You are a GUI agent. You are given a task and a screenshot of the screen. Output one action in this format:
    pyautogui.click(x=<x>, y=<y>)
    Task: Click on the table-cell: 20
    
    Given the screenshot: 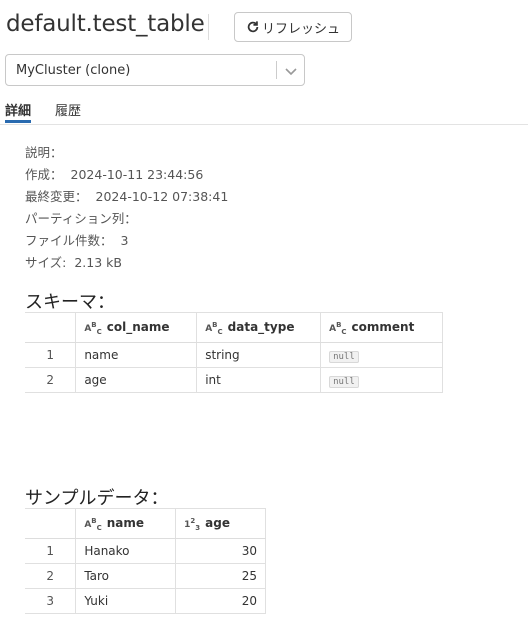 What is the action you would take?
    pyautogui.click(x=220, y=601)
    